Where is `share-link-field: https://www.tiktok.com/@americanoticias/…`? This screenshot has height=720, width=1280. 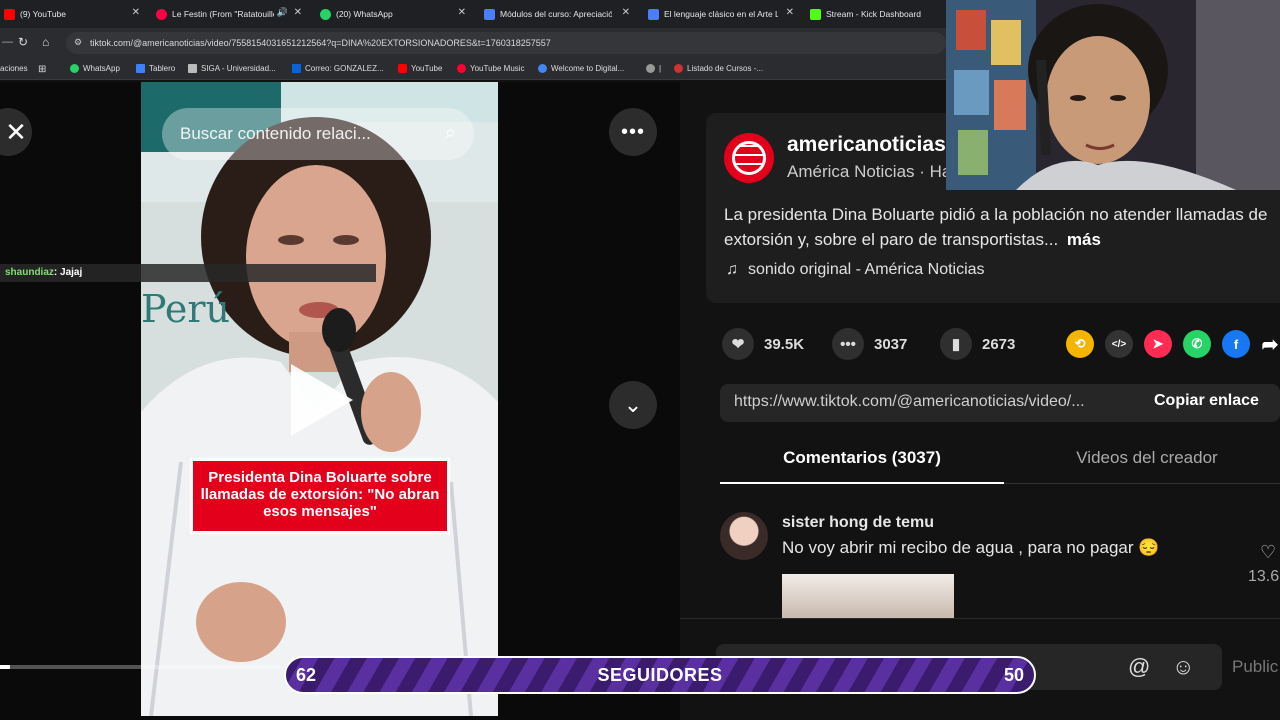 share-link-field: https://www.tiktok.com/@americanoticias/… is located at coordinates (1000, 403).